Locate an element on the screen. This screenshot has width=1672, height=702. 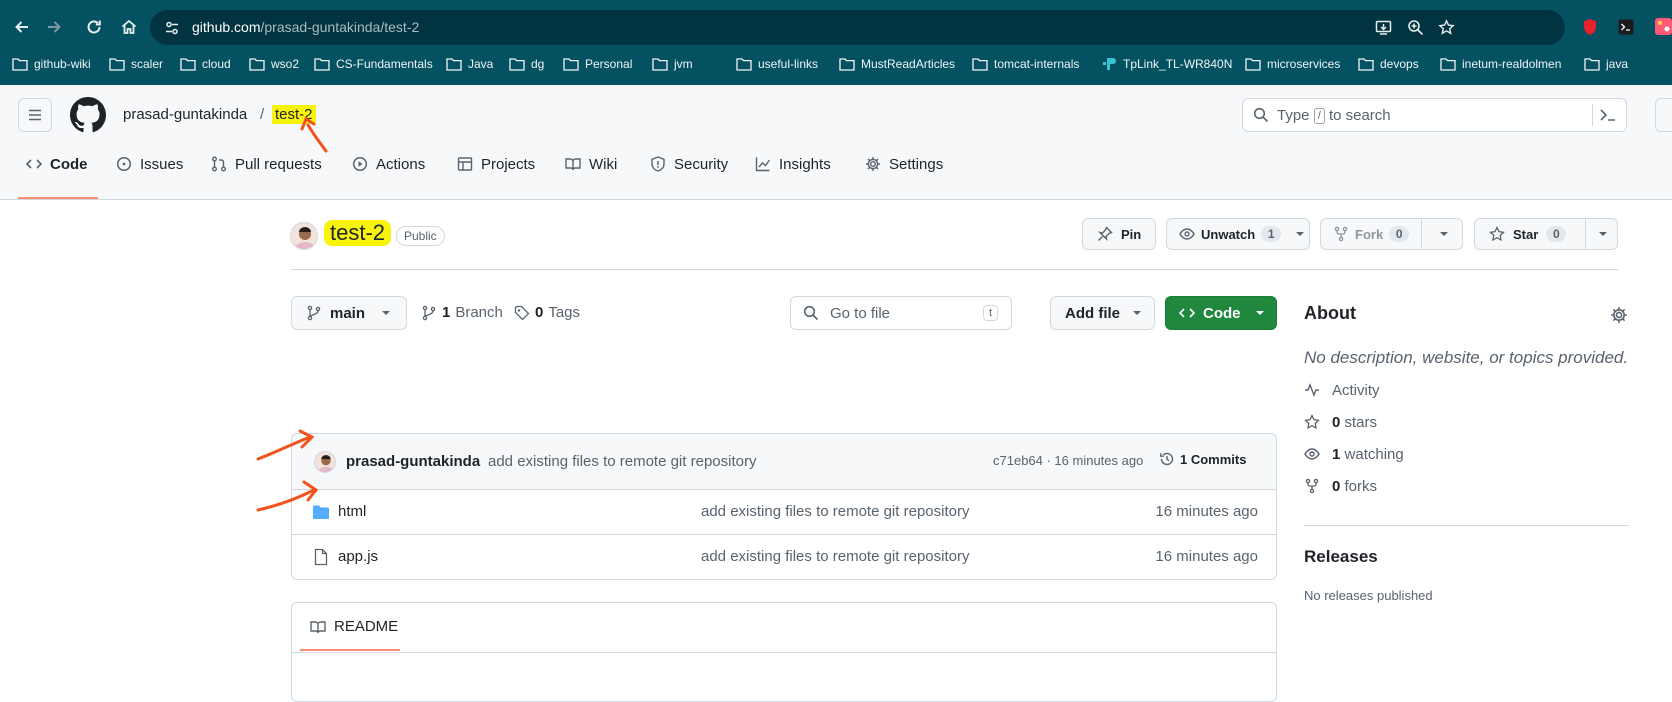
commit-hash-time: c71eb64 · 16 minutes ago is located at coordinates (1068, 460).